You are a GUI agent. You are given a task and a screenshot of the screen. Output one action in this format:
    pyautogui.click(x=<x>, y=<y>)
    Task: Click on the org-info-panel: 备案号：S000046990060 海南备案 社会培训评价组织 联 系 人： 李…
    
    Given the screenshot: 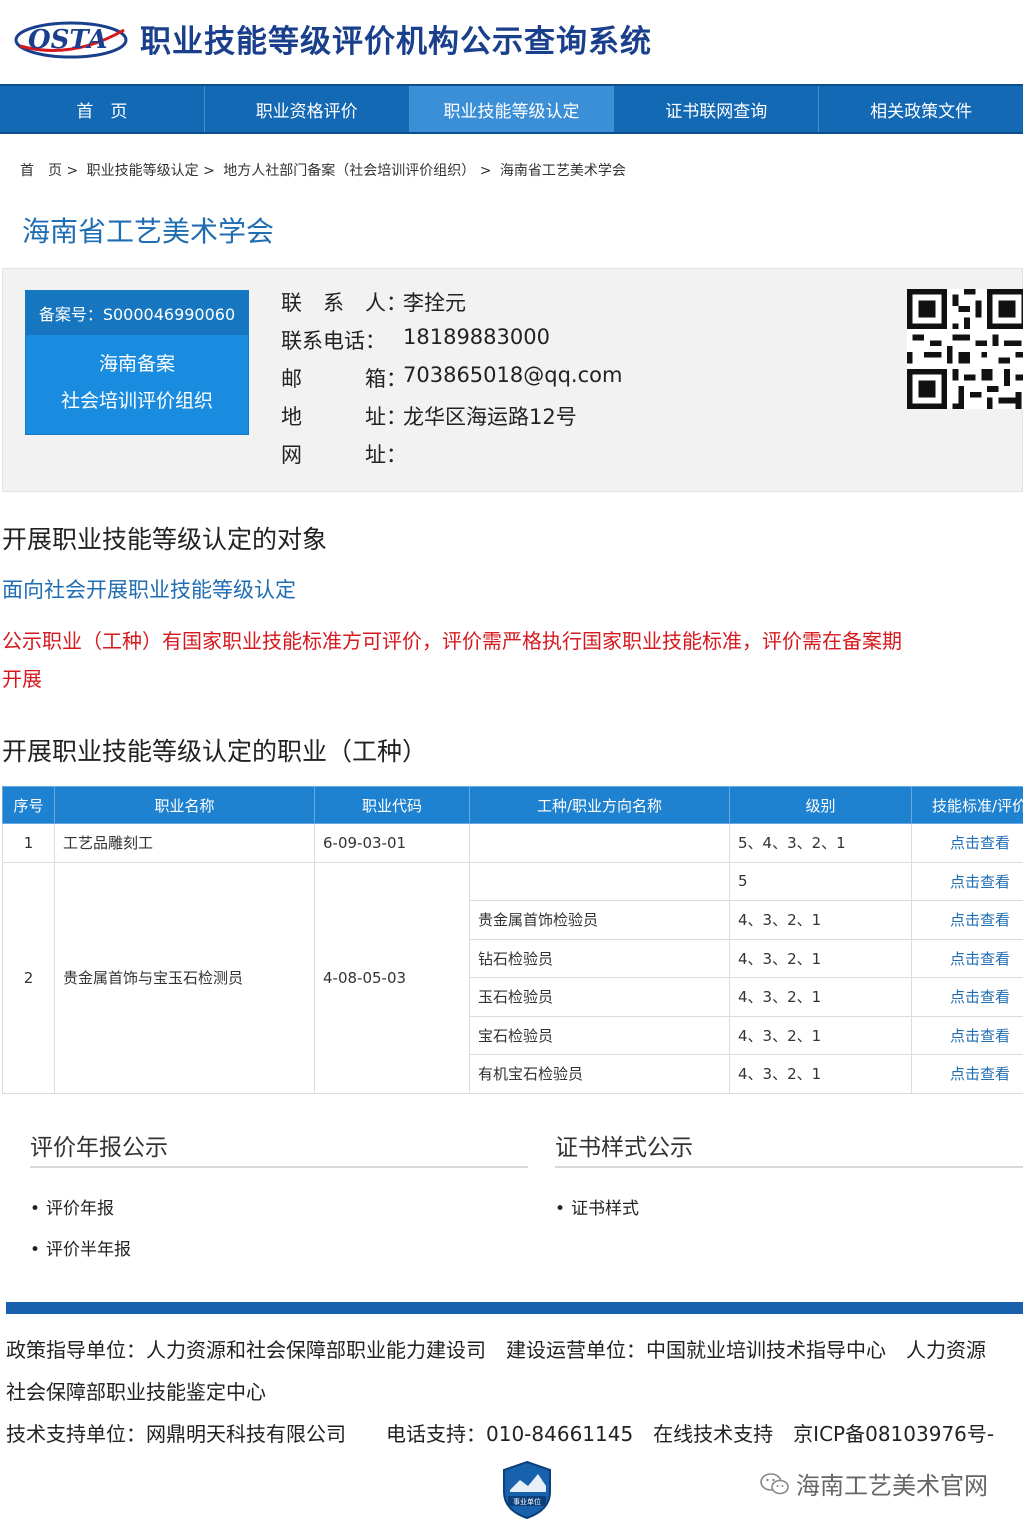 What is the action you would take?
    pyautogui.click(x=512, y=380)
    